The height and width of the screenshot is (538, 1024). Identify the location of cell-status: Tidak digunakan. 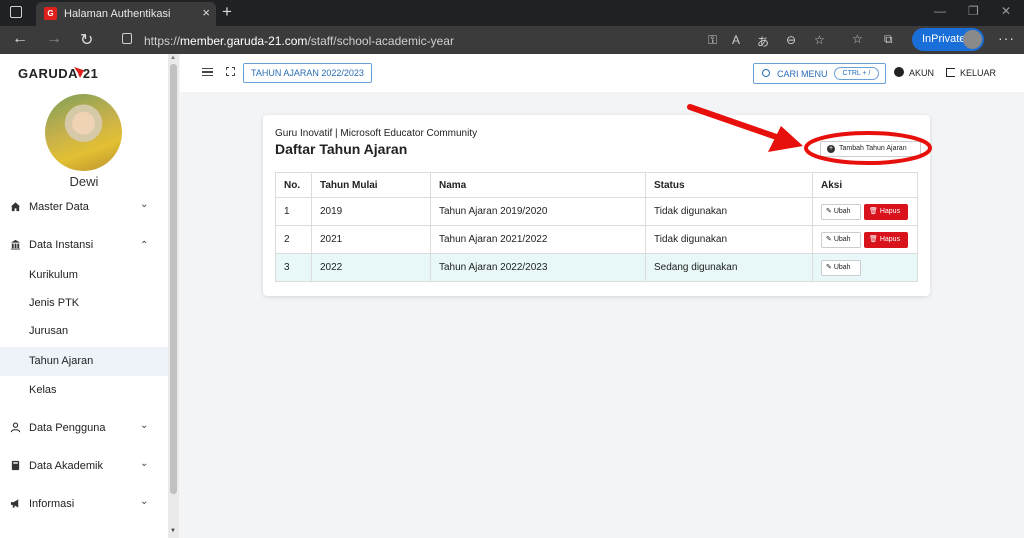
(729, 211).